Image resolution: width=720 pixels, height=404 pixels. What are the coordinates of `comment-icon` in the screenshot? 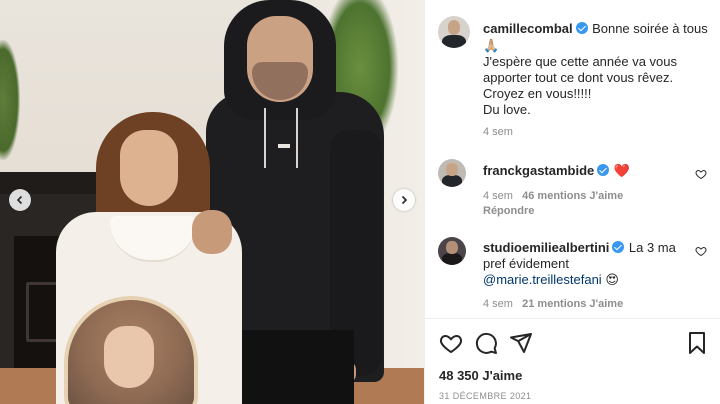 It's located at (486, 343).